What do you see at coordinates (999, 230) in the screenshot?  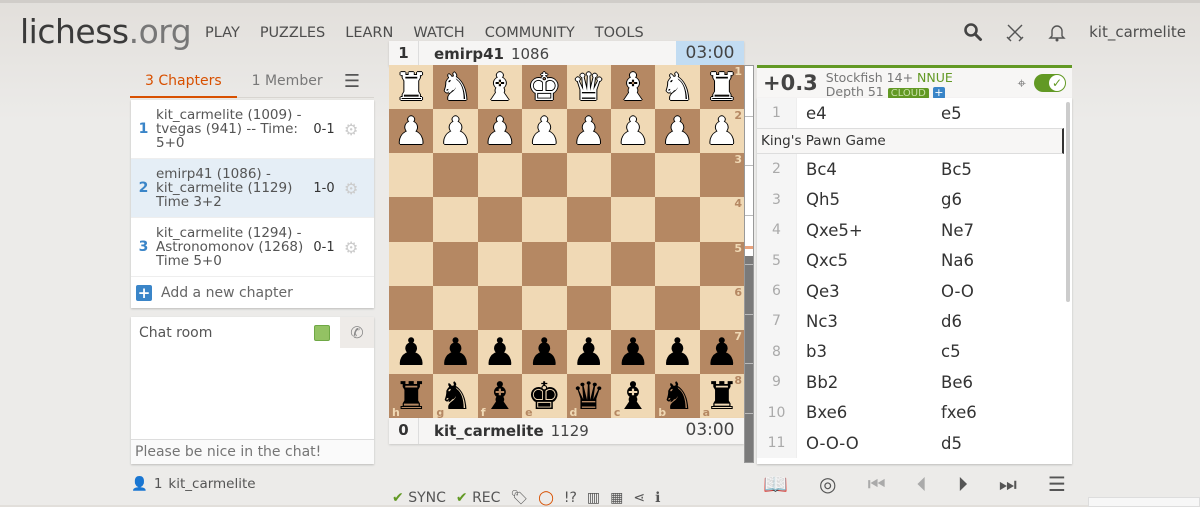 I see `black-move: Ne7` at bounding box center [999, 230].